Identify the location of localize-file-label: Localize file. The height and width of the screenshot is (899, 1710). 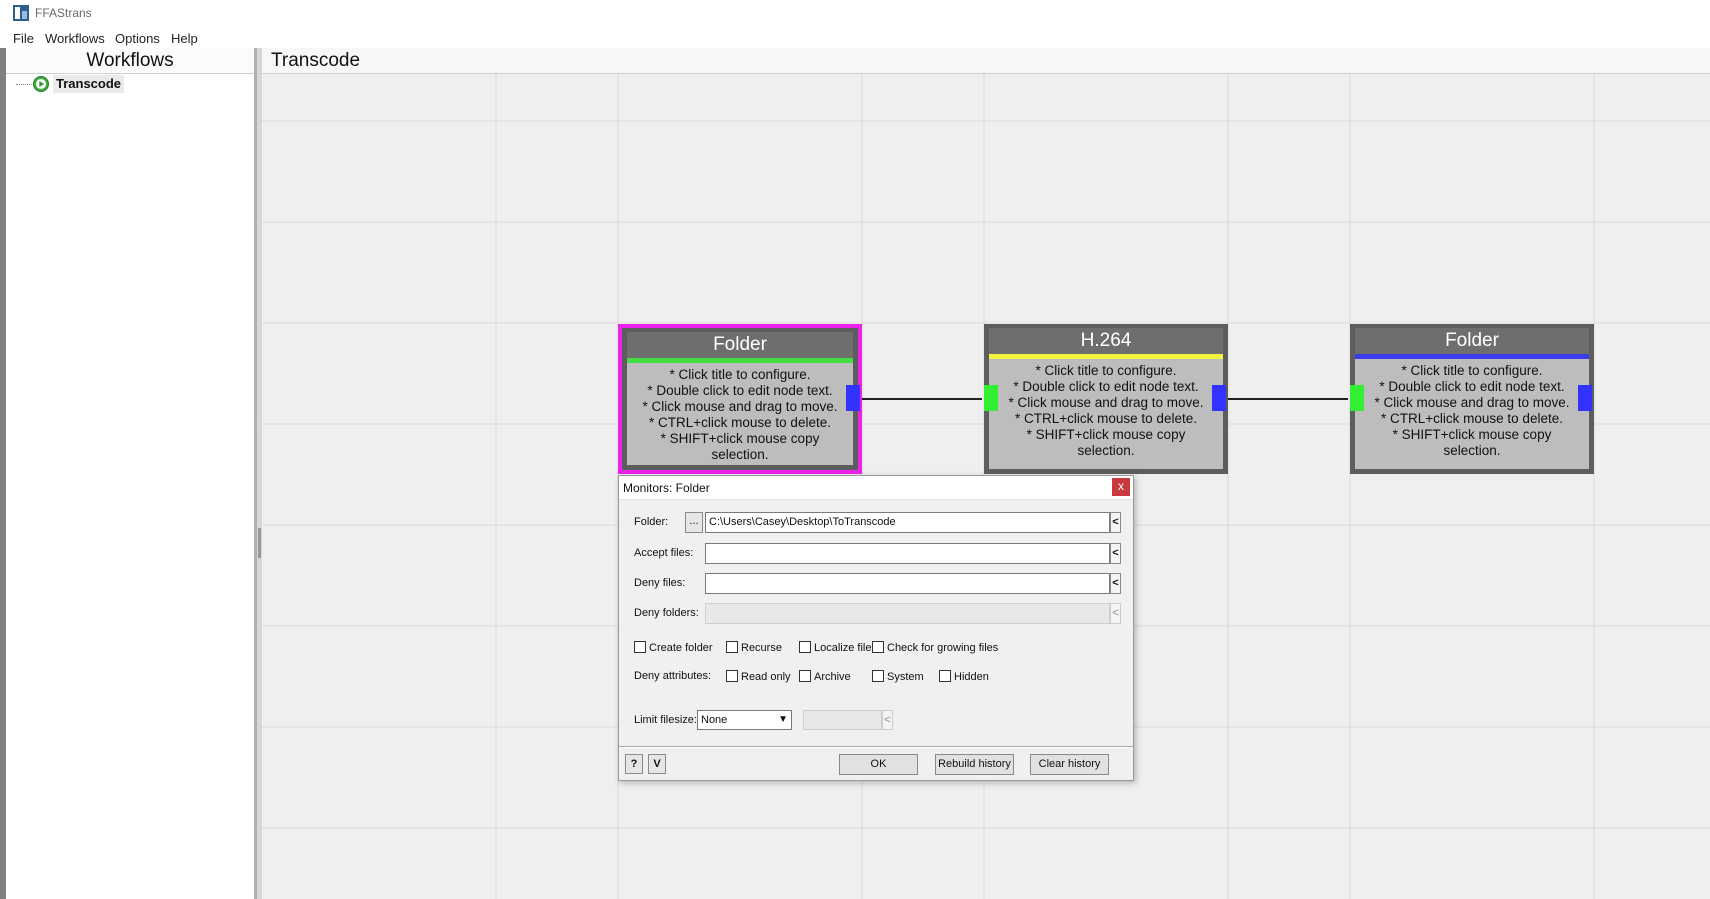
(843, 648).